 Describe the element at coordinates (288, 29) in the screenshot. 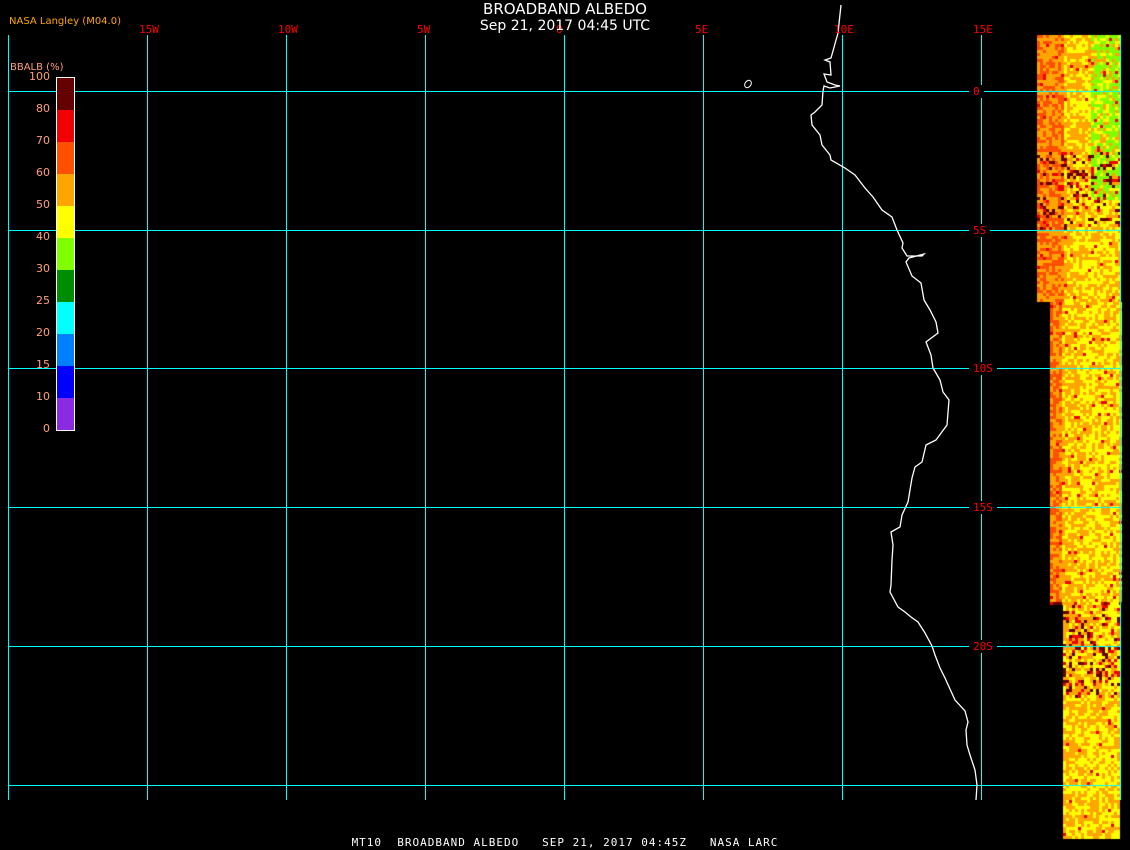

I see `longitude-label: 10W` at that location.